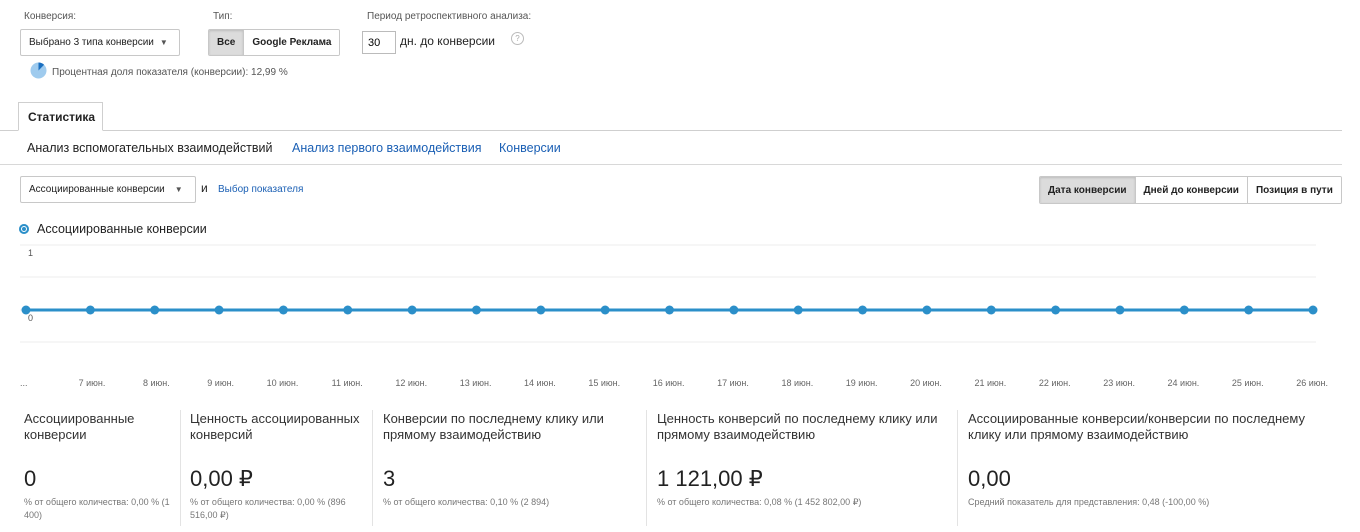 The image size is (1360, 532). Describe the element at coordinates (517, 38) in the screenshot. I see `help-icon: ?` at that location.